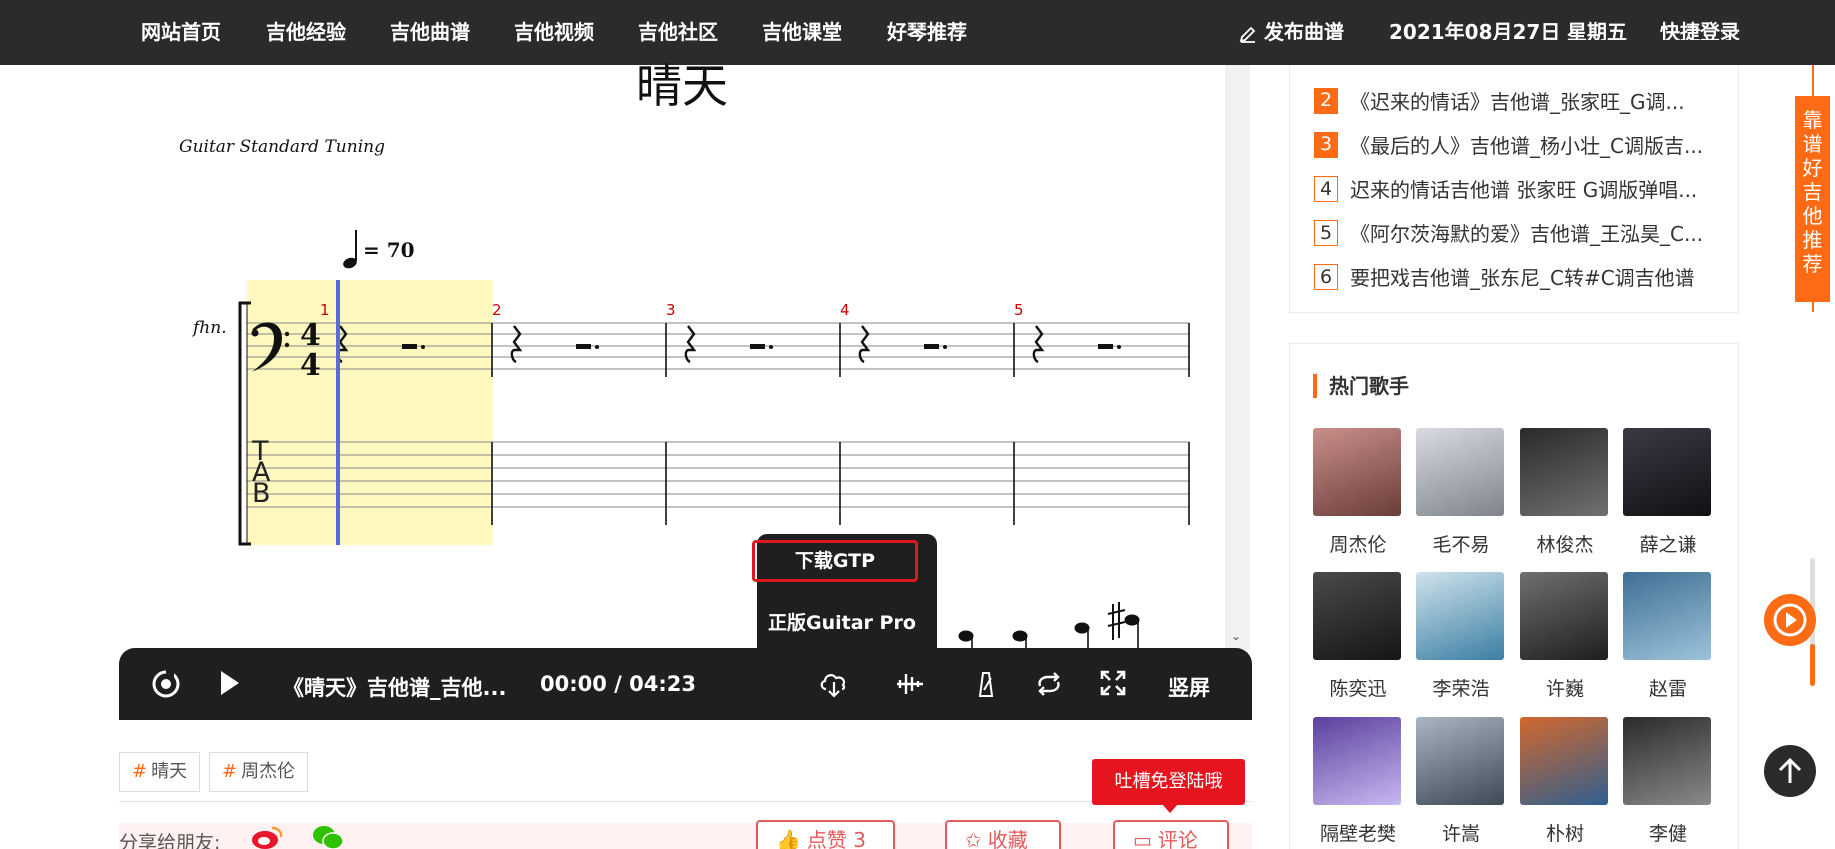  I want to click on download-gtp-button: 下载GTP, so click(835, 561).